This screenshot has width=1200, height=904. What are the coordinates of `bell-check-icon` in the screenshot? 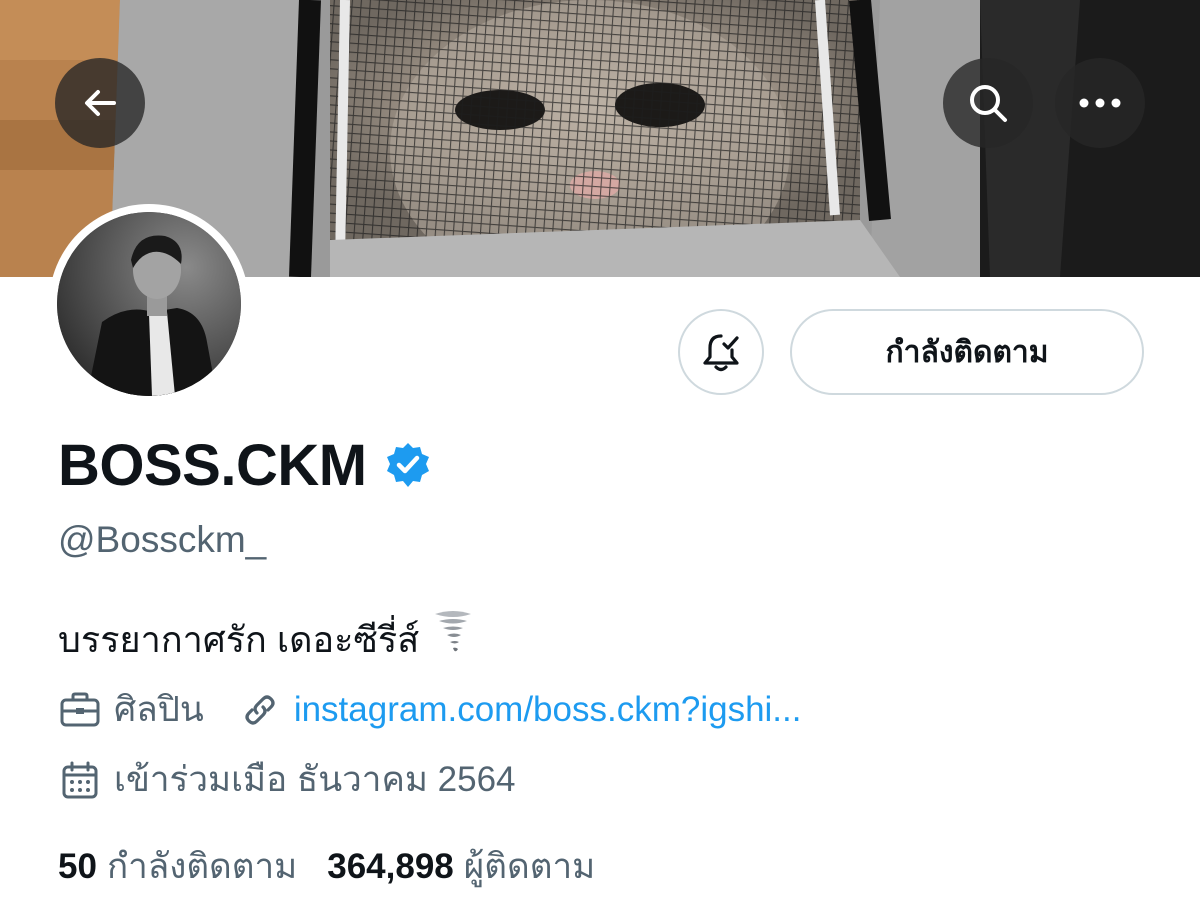 It's located at (721, 353).